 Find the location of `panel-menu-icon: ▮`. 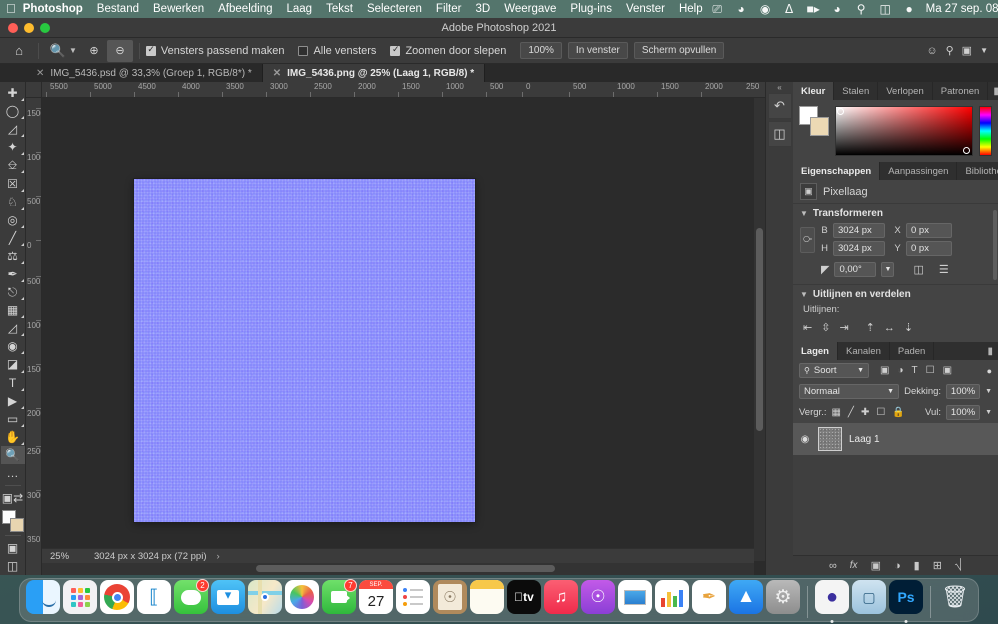

panel-menu-icon: ▮ is located at coordinates (993, 91).